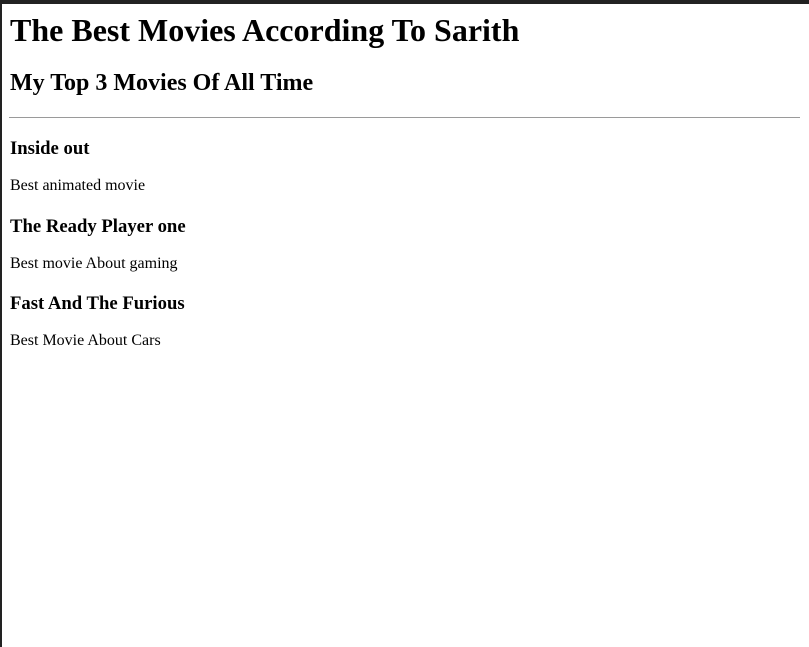 This screenshot has width=809, height=647. I want to click on page-subtitle: My Top 3 Movies Of All Time, so click(162, 83).